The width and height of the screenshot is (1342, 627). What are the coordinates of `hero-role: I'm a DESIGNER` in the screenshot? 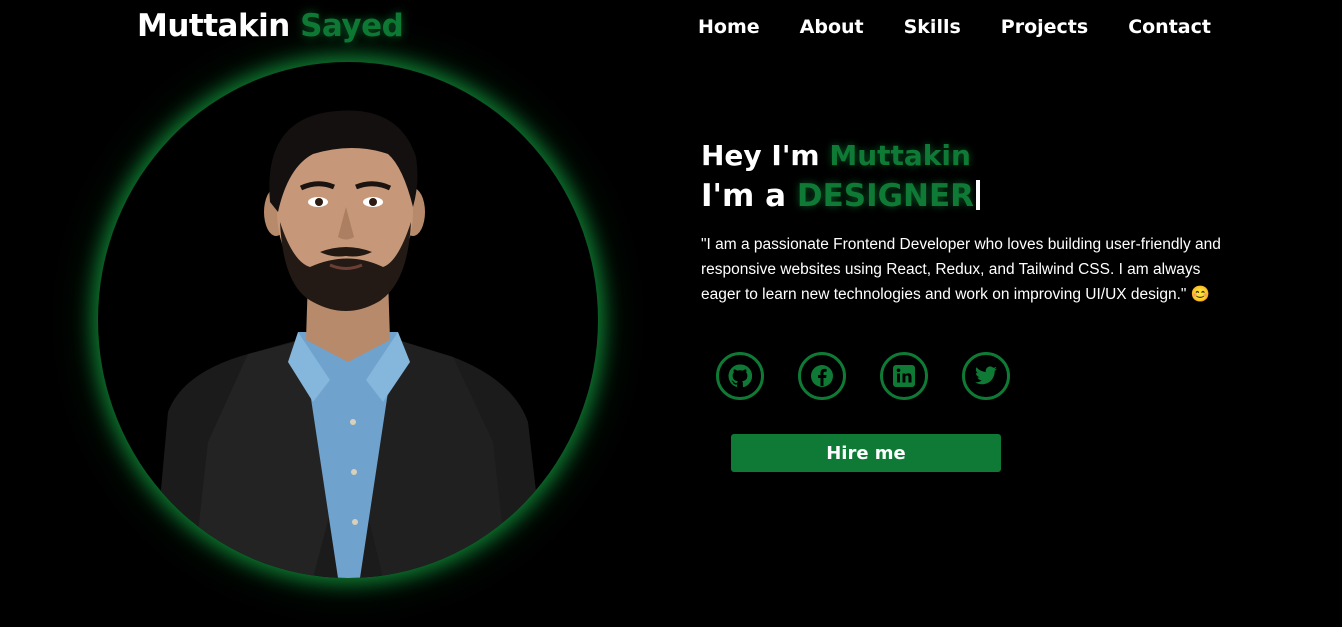 It's located at (971, 196).